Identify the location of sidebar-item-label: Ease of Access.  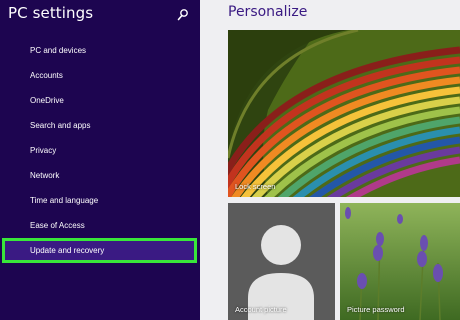
(57, 225).